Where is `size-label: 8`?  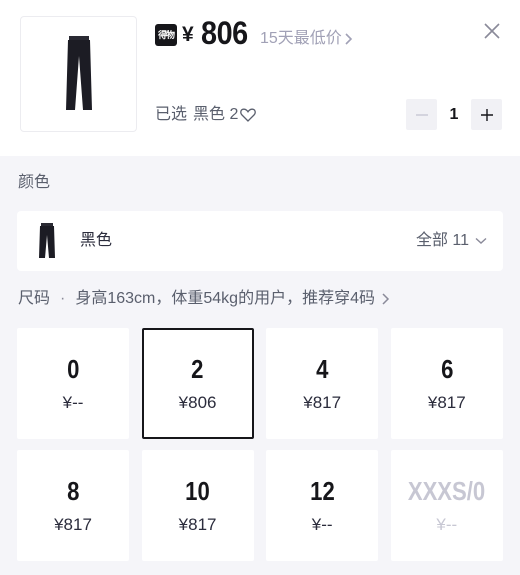
size-label: 8 is located at coordinates (73, 490).